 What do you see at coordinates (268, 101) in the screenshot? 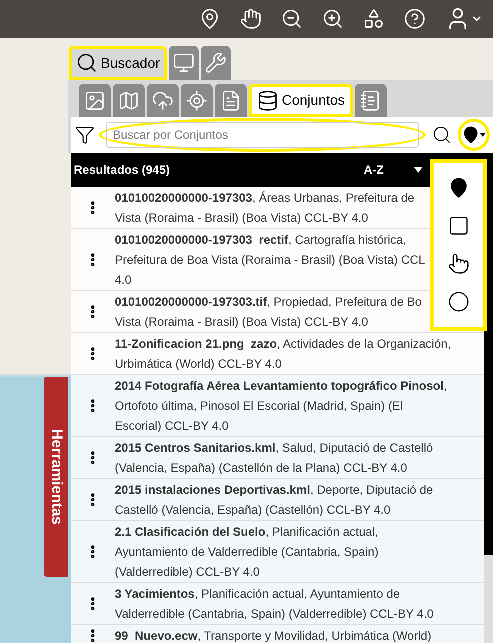
I see `database-icon` at bounding box center [268, 101].